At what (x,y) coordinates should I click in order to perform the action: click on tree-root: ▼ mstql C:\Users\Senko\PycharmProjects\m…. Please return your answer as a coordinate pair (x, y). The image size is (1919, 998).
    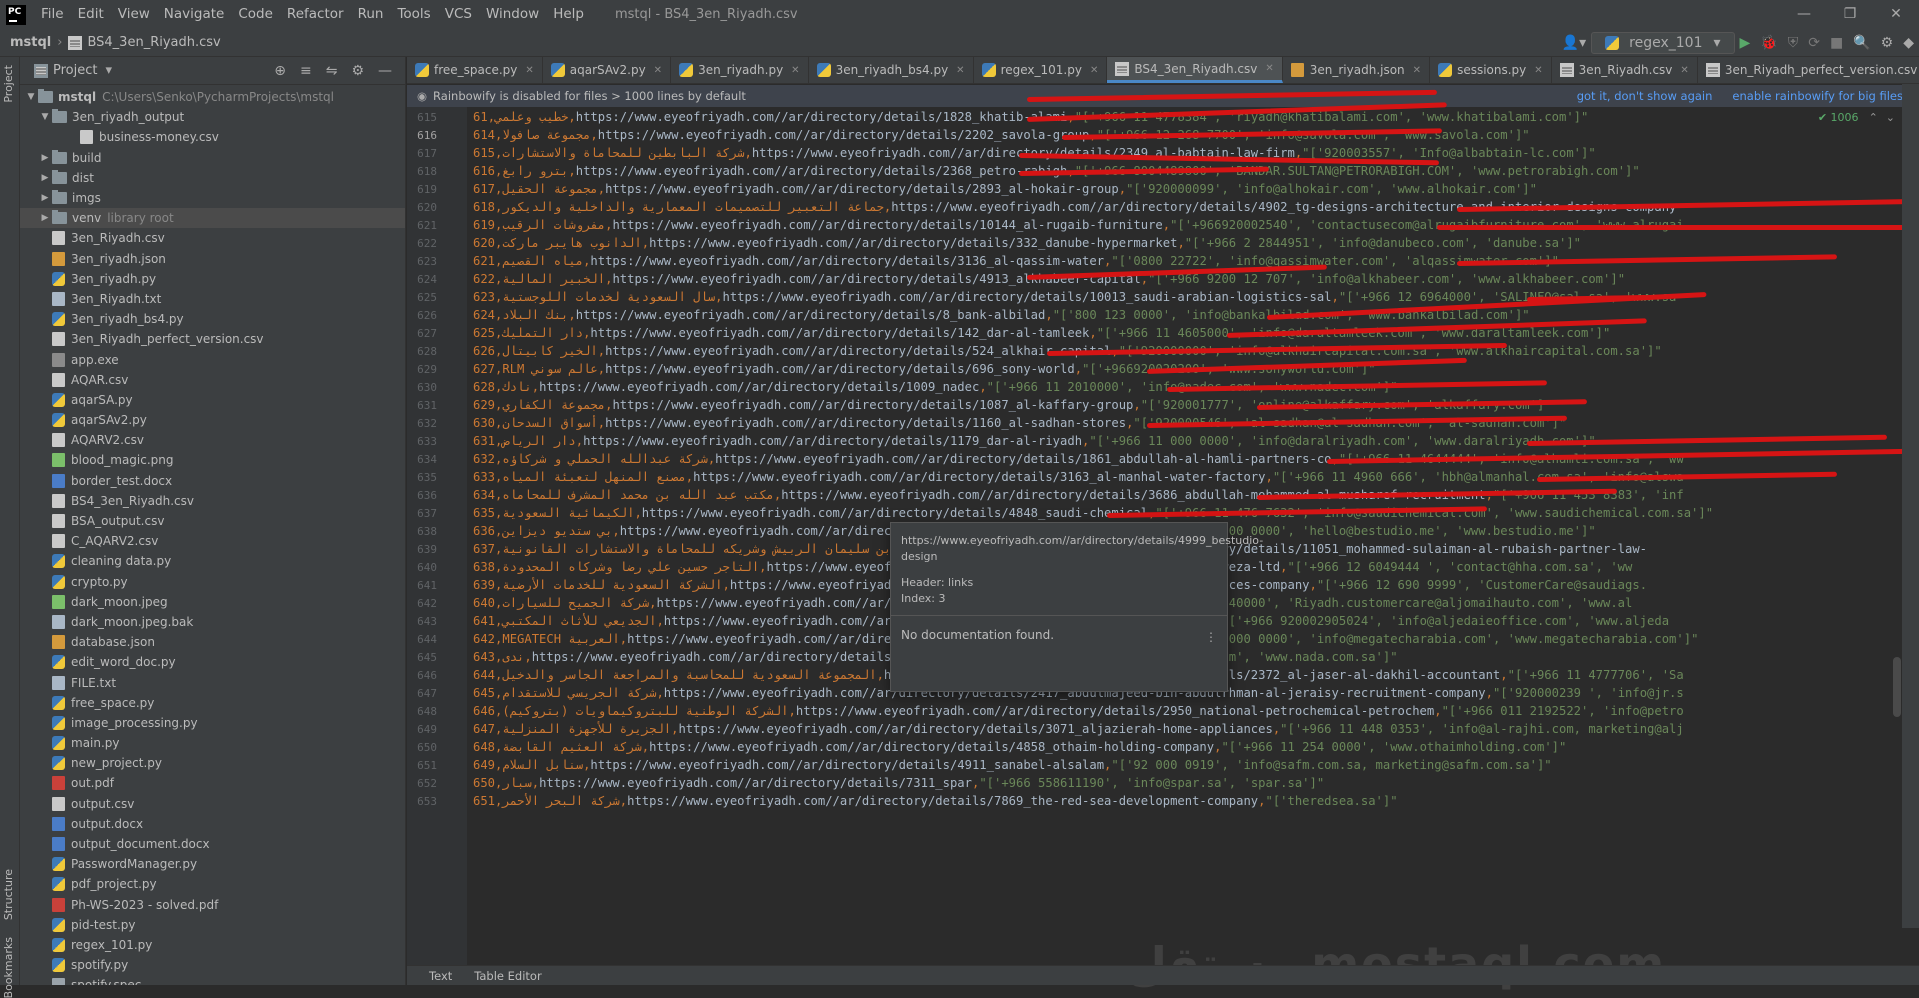
    Looking at the image, I should click on (212, 97).